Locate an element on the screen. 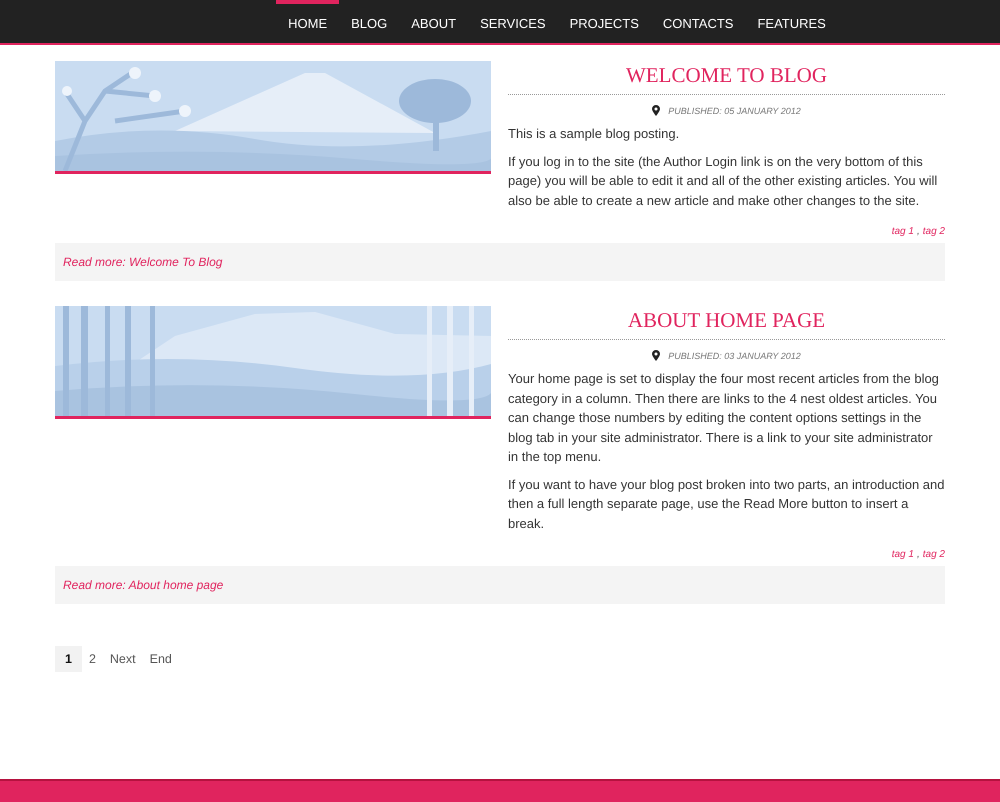 This screenshot has height=802, width=1000. article-text: If you log in to the site (the Author Login link is on the very bottom of this page) you will be able to edit it and all of the other existing articles. You will also be able to create a new article and make other changes to the site. is located at coordinates (723, 181).